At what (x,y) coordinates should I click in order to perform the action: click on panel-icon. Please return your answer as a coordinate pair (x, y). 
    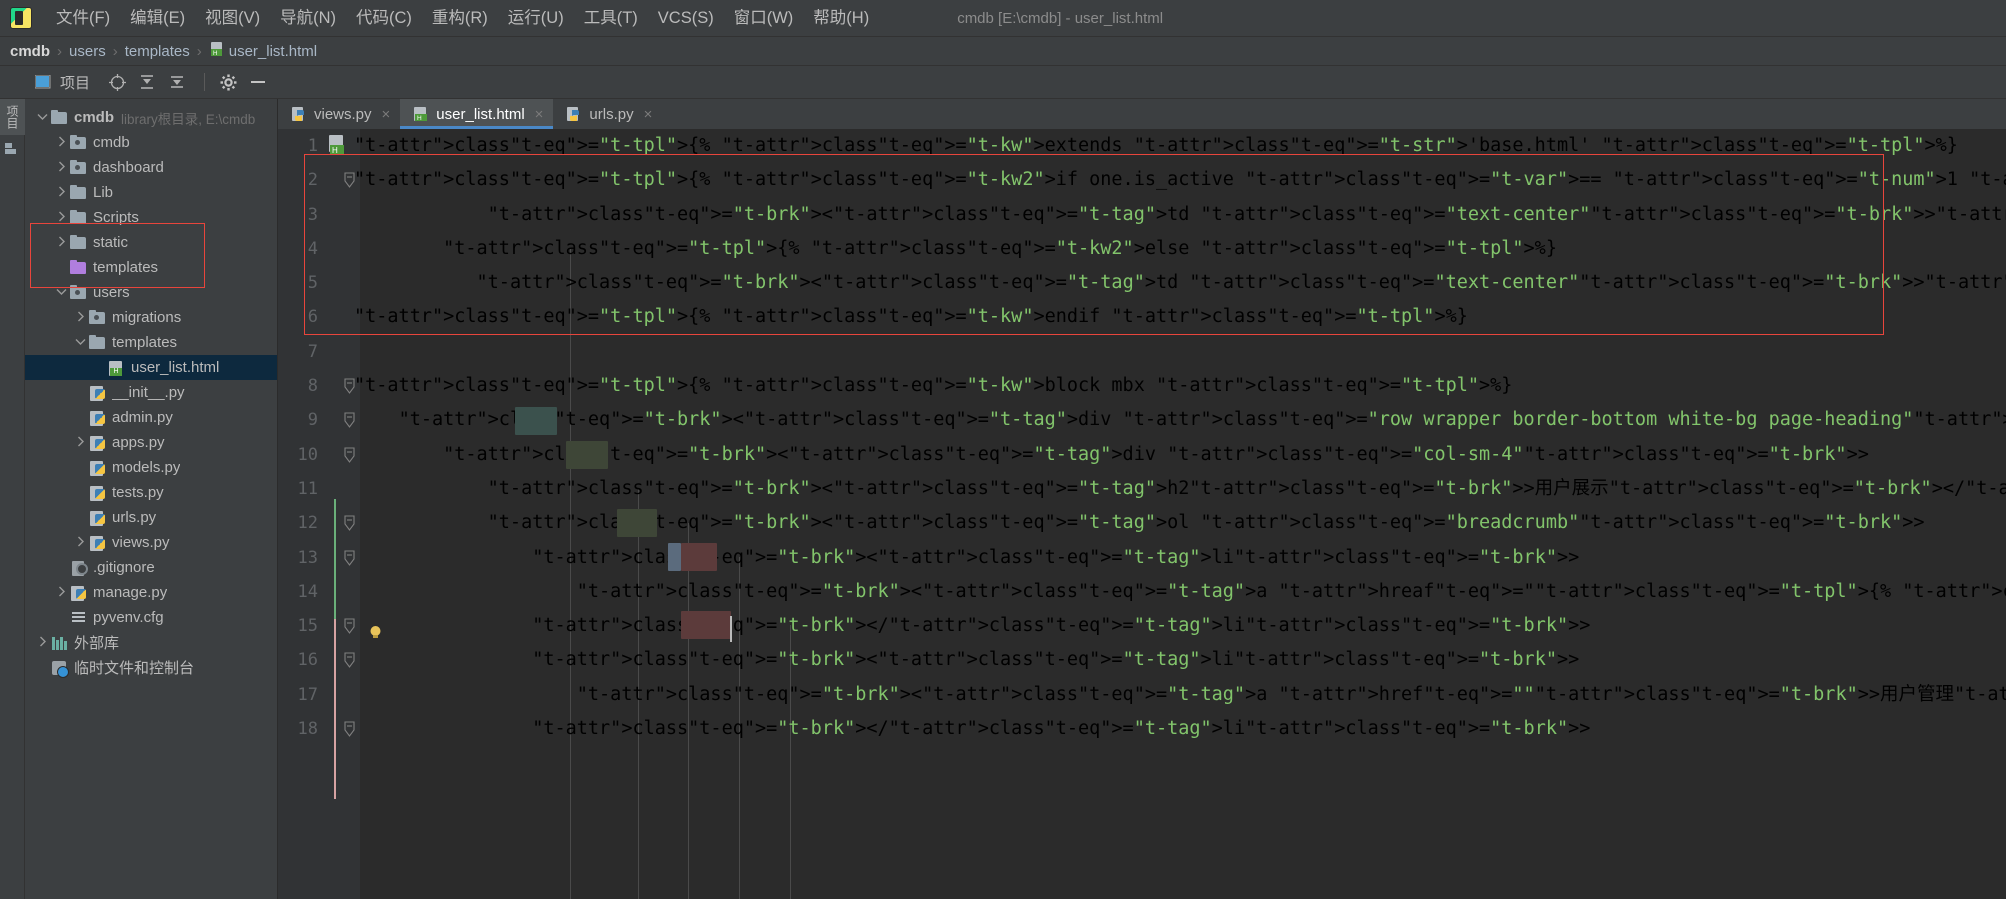
    Looking at the image, I should click on (43, 82).